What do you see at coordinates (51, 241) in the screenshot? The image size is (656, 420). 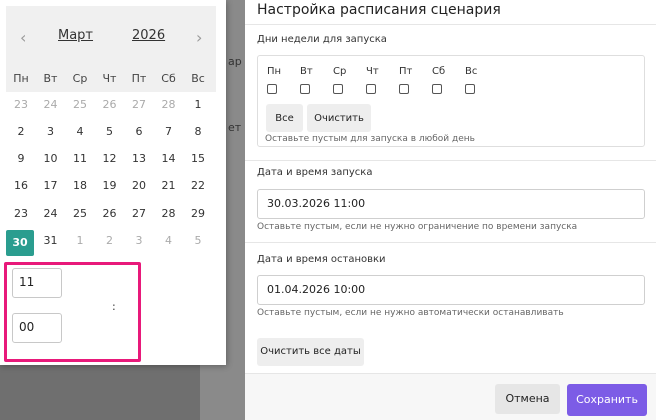 I see `calendar-day: 31` at bounding box center [51, 241].